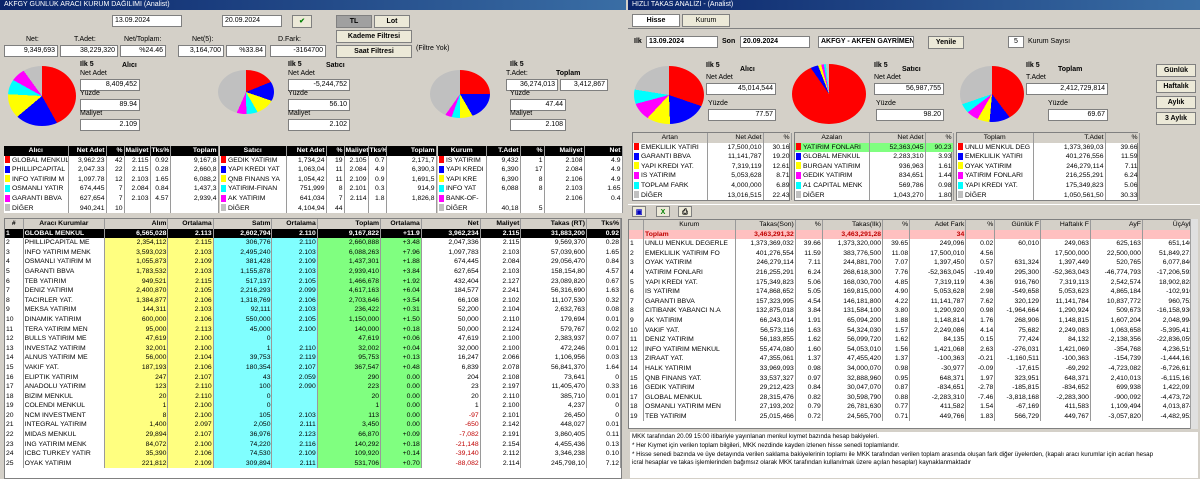 Image resolution: width=1200 pixels, height=479 pixels. What do you see at coordinates (1065, 225) in the screenshot?
I see `column-header: Haftalık F` at bounding box center [1065, 225].